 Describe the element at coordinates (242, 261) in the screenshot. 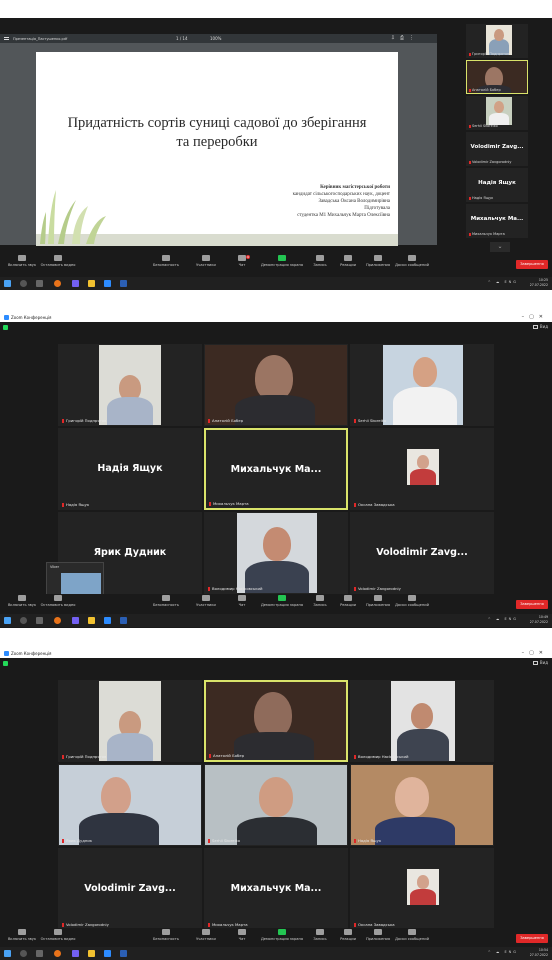

I see `chat-button: 9 Чат` at that location.